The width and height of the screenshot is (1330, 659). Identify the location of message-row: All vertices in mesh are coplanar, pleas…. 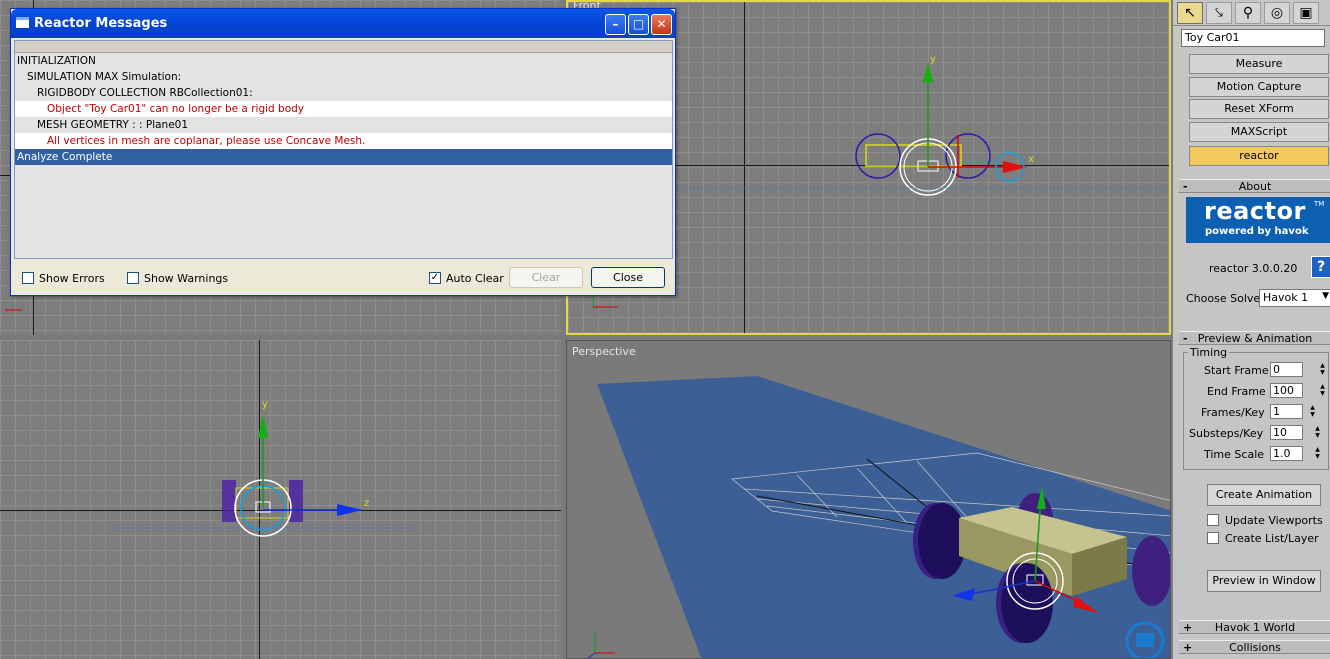
(343, 141).